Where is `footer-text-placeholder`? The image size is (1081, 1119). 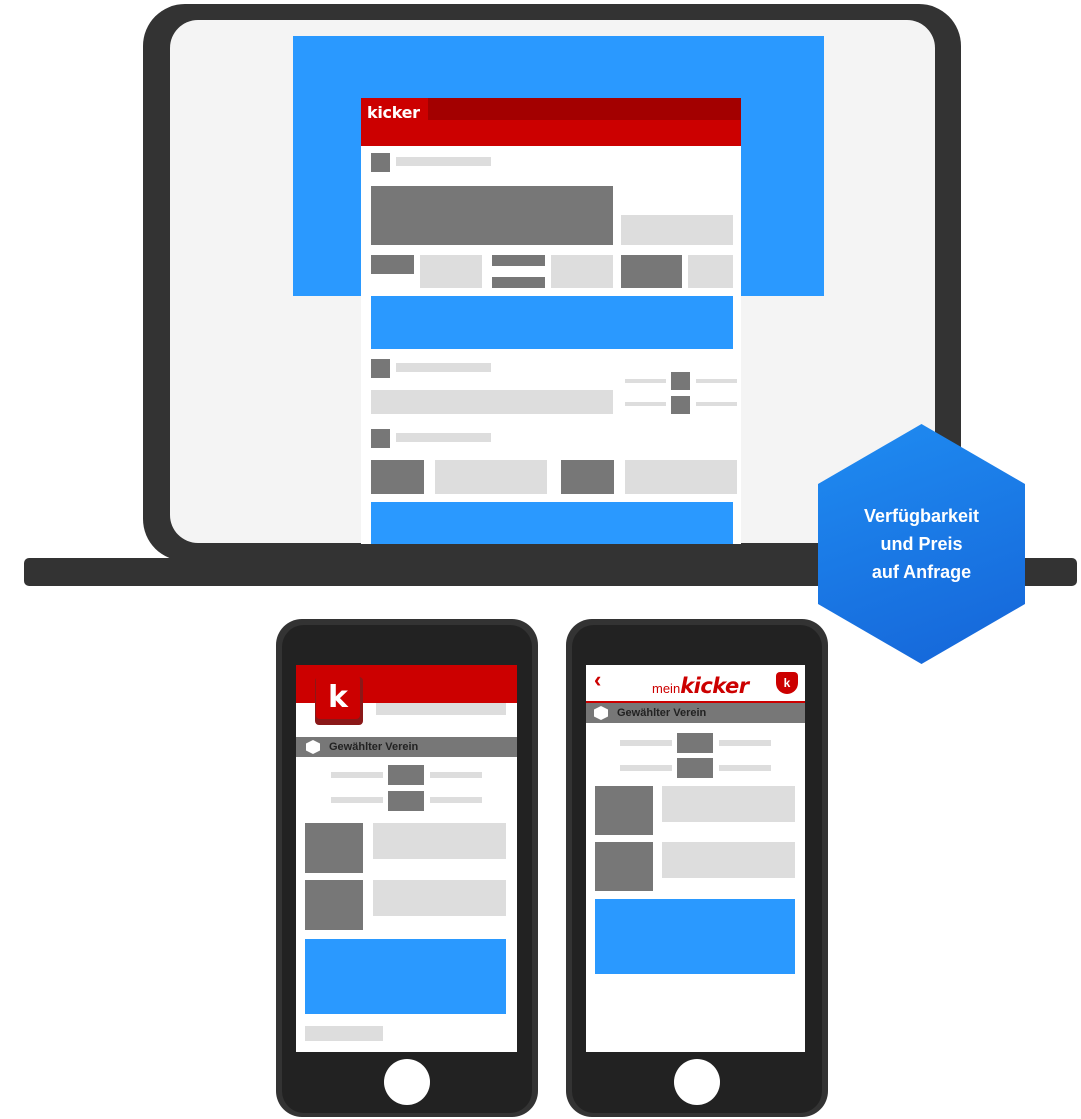 footer-text-placeholder is located at coordinates (344, 1033).